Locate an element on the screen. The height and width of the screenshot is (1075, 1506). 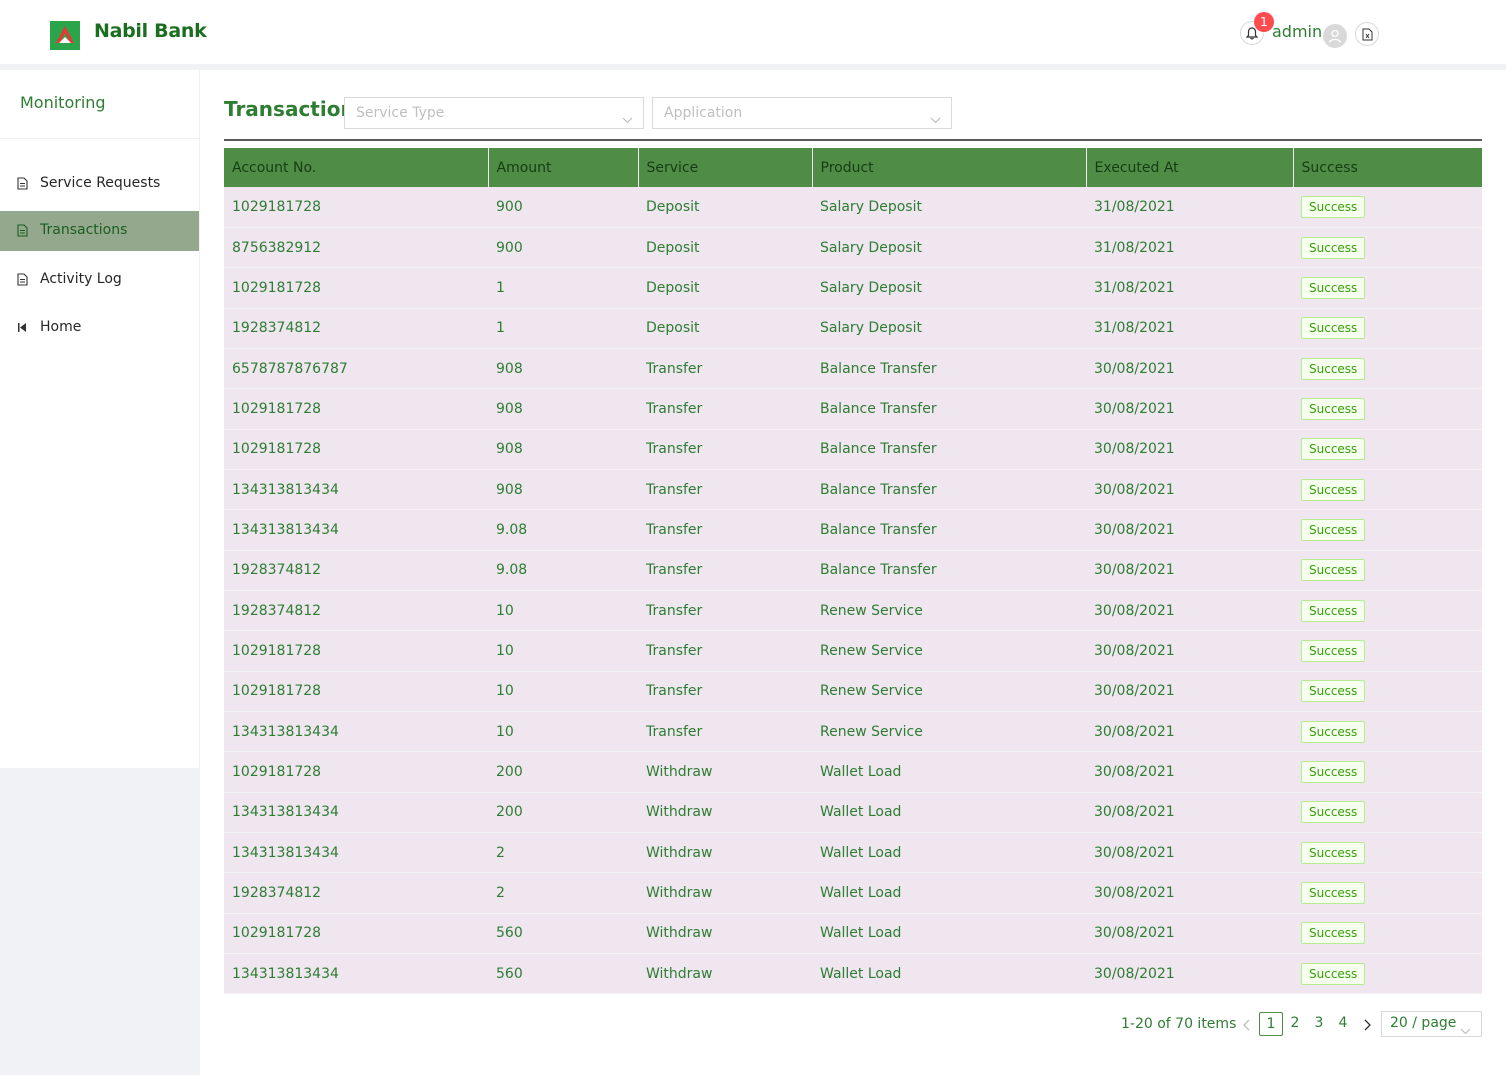
sidebar-item-home: Home is located at coordinates (99, 328).